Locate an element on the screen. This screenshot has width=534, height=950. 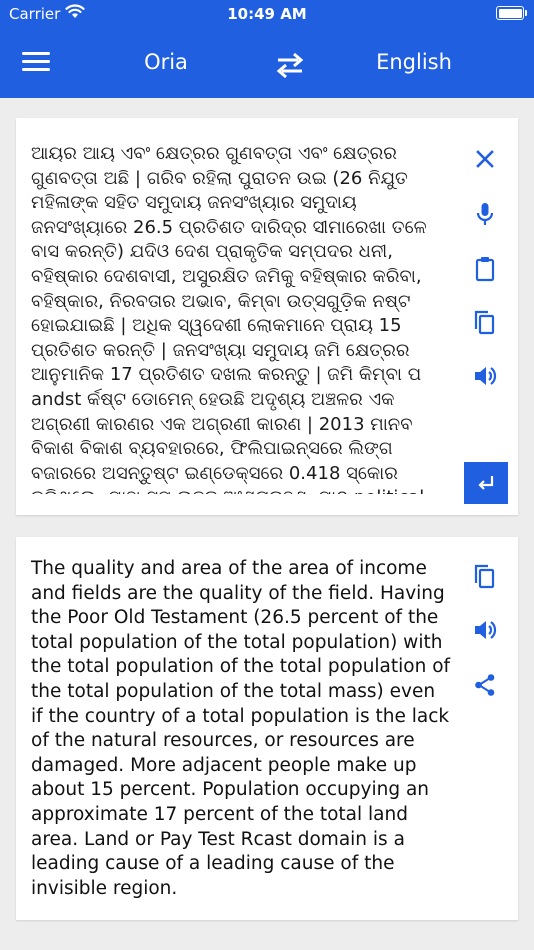
speak-translation-button is located at coordinates (485, 630).